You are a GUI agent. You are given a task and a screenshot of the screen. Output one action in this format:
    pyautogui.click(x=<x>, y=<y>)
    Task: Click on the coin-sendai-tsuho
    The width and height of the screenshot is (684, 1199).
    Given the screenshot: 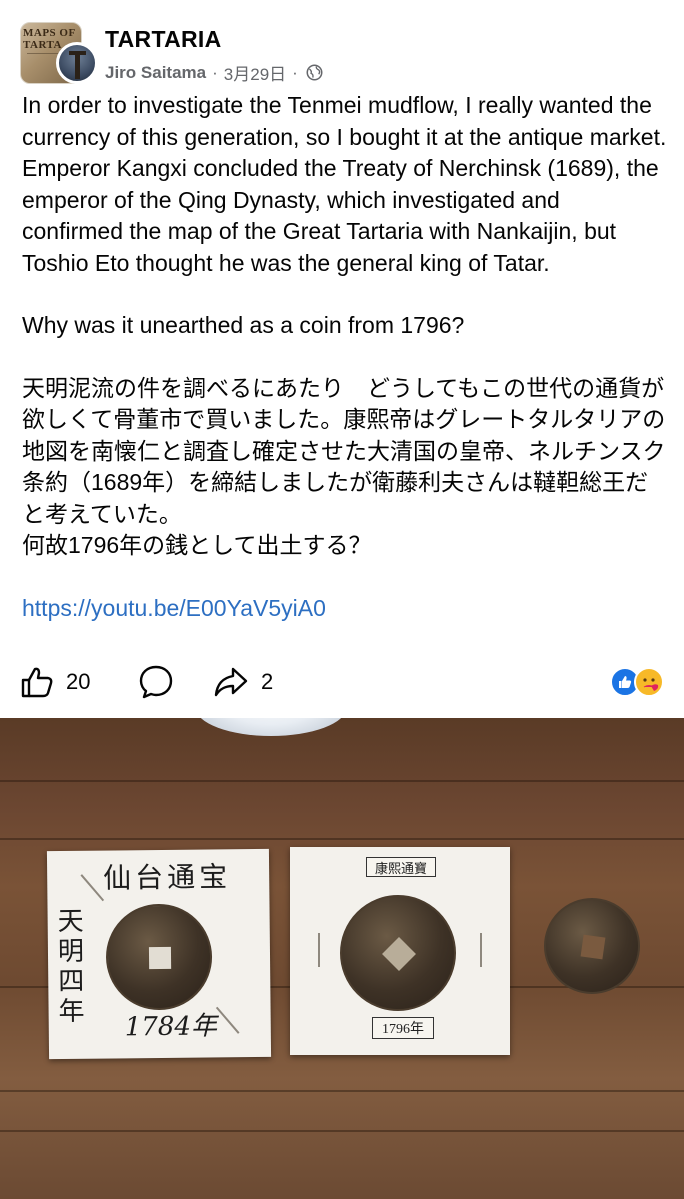 What is the action you would take?
    pyautogui.click(x=159, y=957)
    